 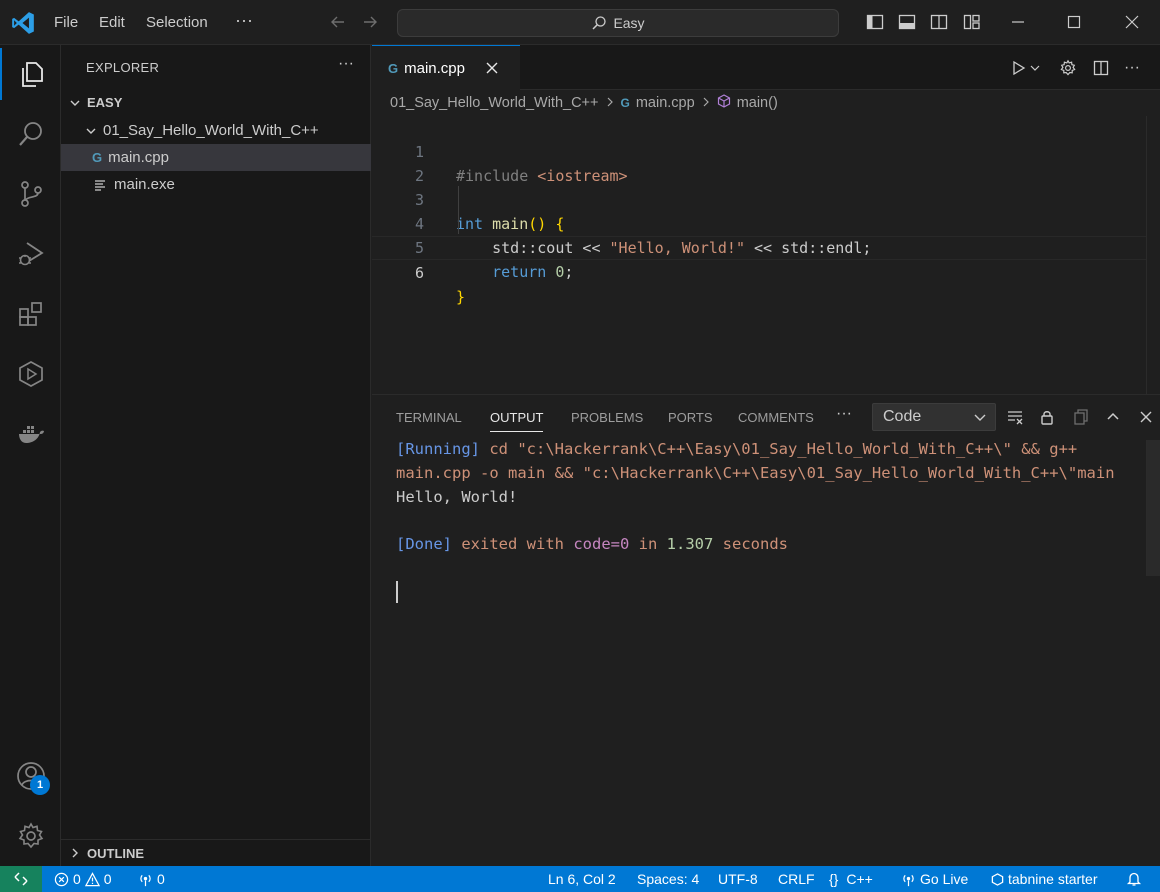 I want to click on breadcrumb-symbol: main(), so click(x=757, y=103).